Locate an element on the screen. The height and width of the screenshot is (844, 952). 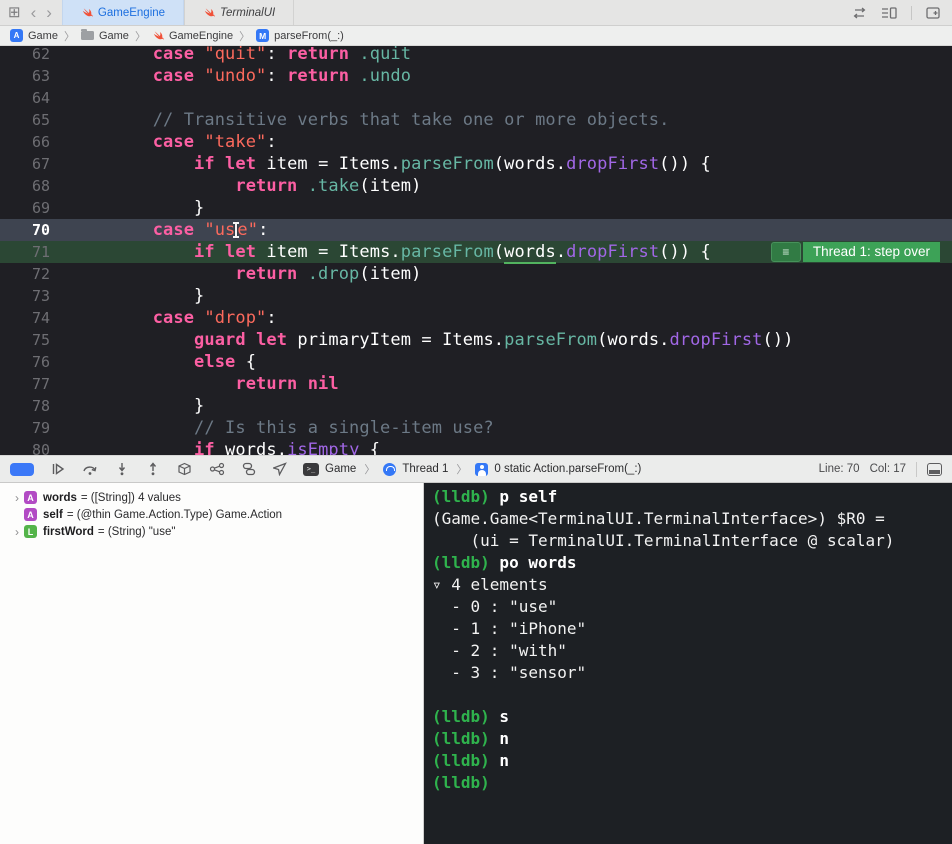
back-icon: ‹ is located at coordinates (34, 12).